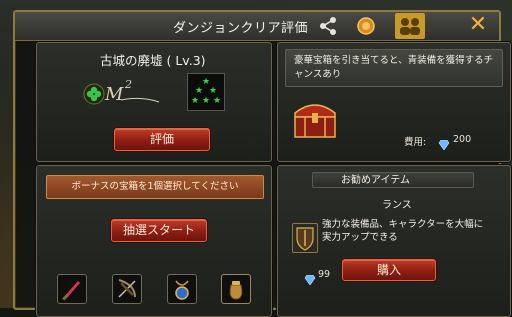  I want to click on bonus-banner: ボーナスの宝箱を1個選択してください, so click(155, 187).